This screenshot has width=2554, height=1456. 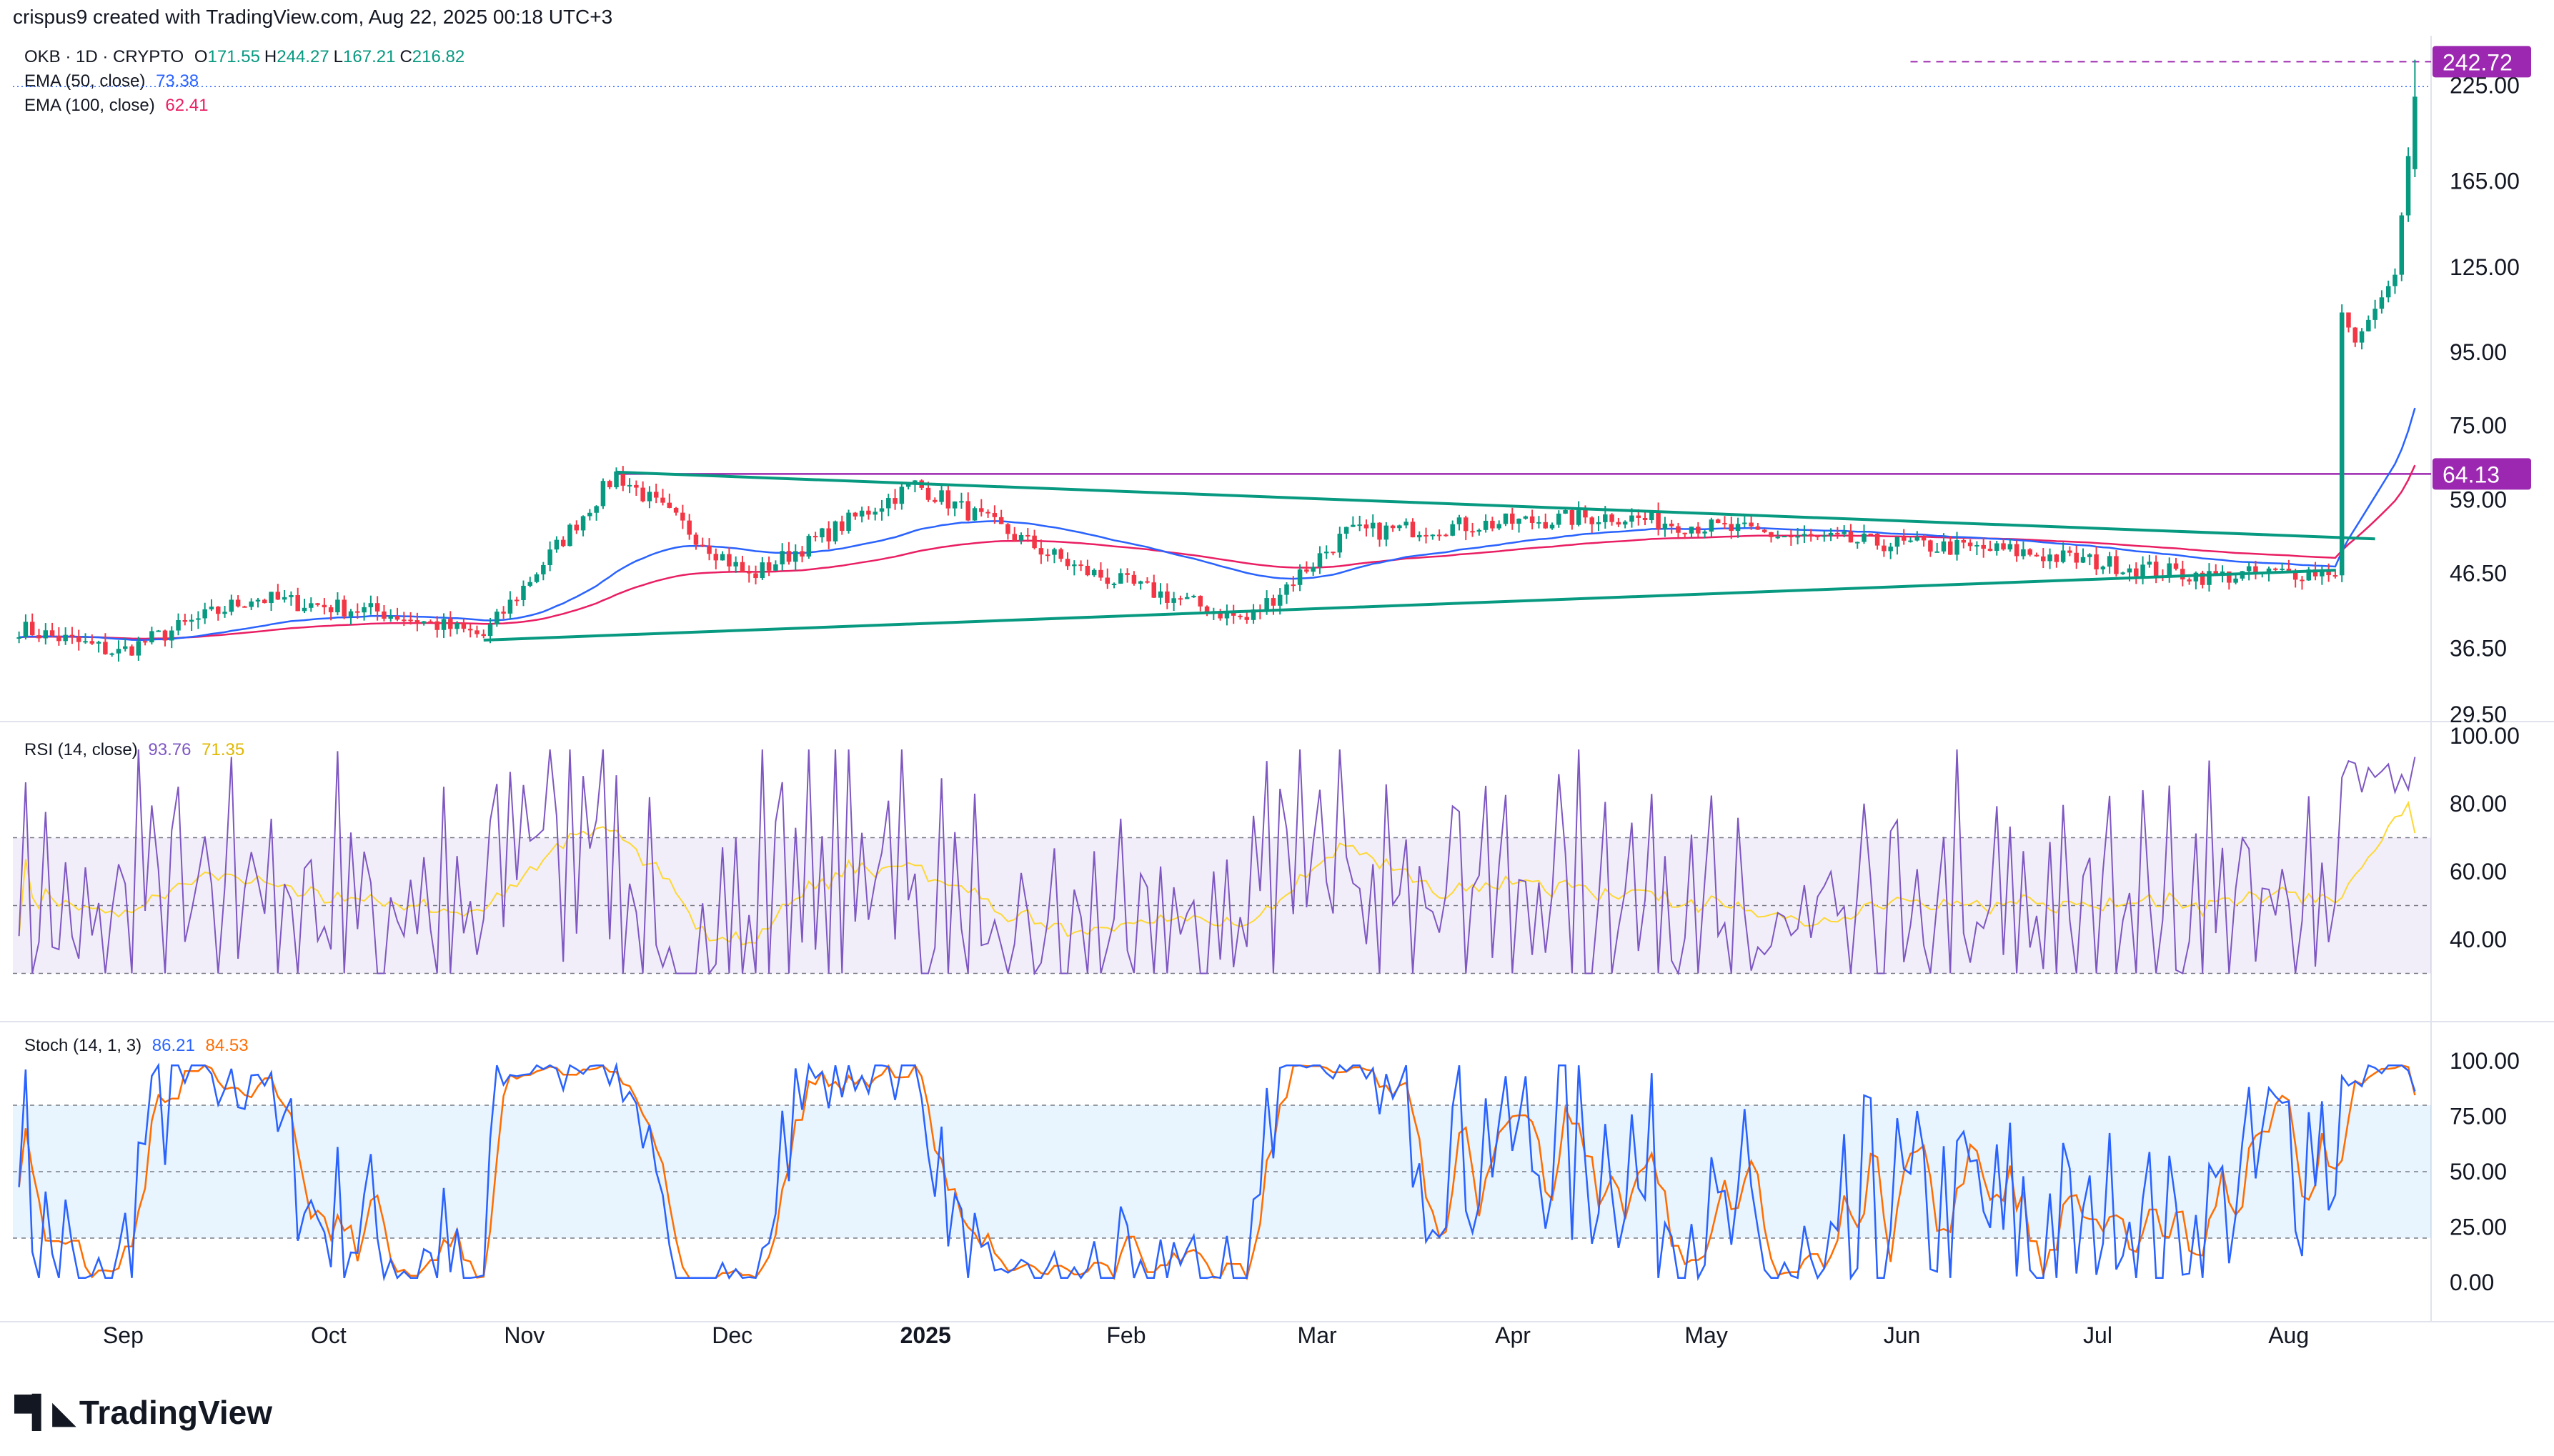 I want to click on time-axis-label: 2025, so click(x=925, y=1335).